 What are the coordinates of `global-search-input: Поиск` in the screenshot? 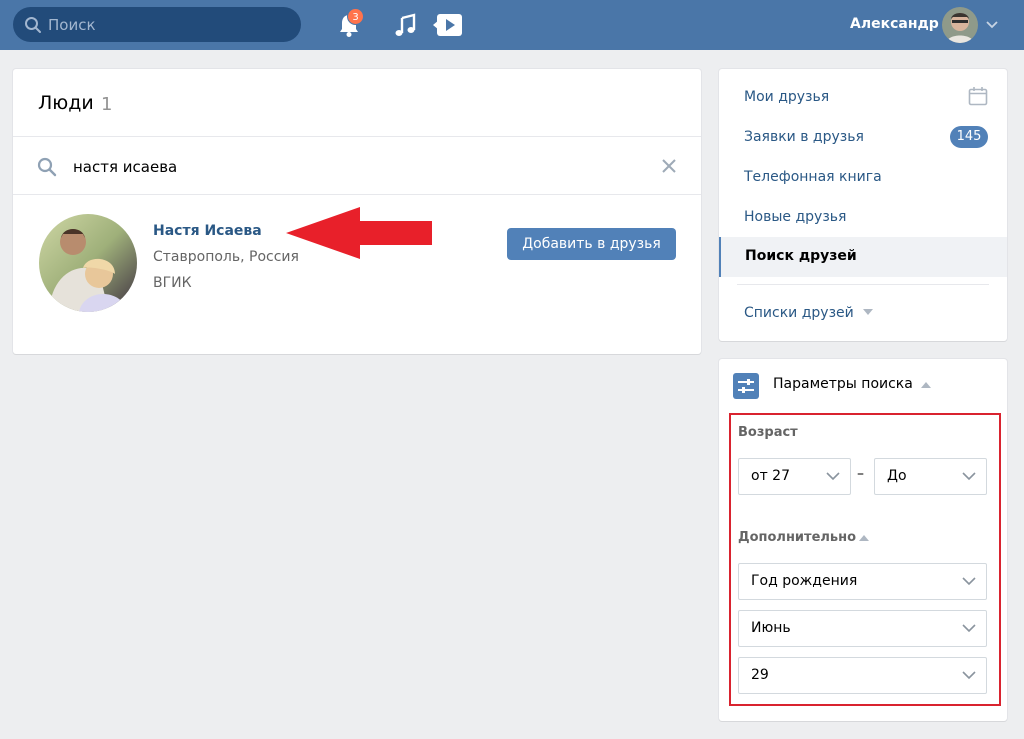 It's located at (157, 24).